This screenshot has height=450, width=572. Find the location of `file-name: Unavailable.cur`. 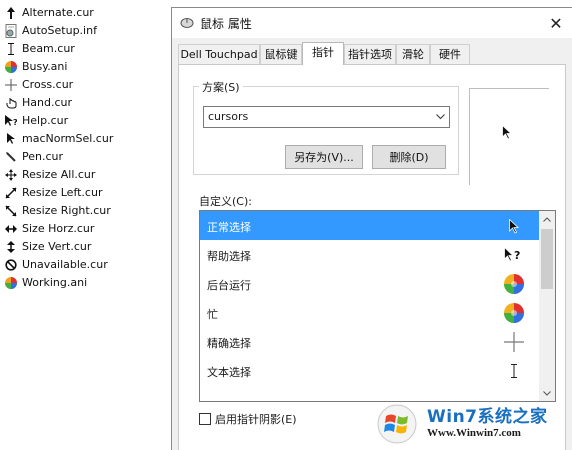

file-name: Unavailable.cur is located at coordinates (65, 264).